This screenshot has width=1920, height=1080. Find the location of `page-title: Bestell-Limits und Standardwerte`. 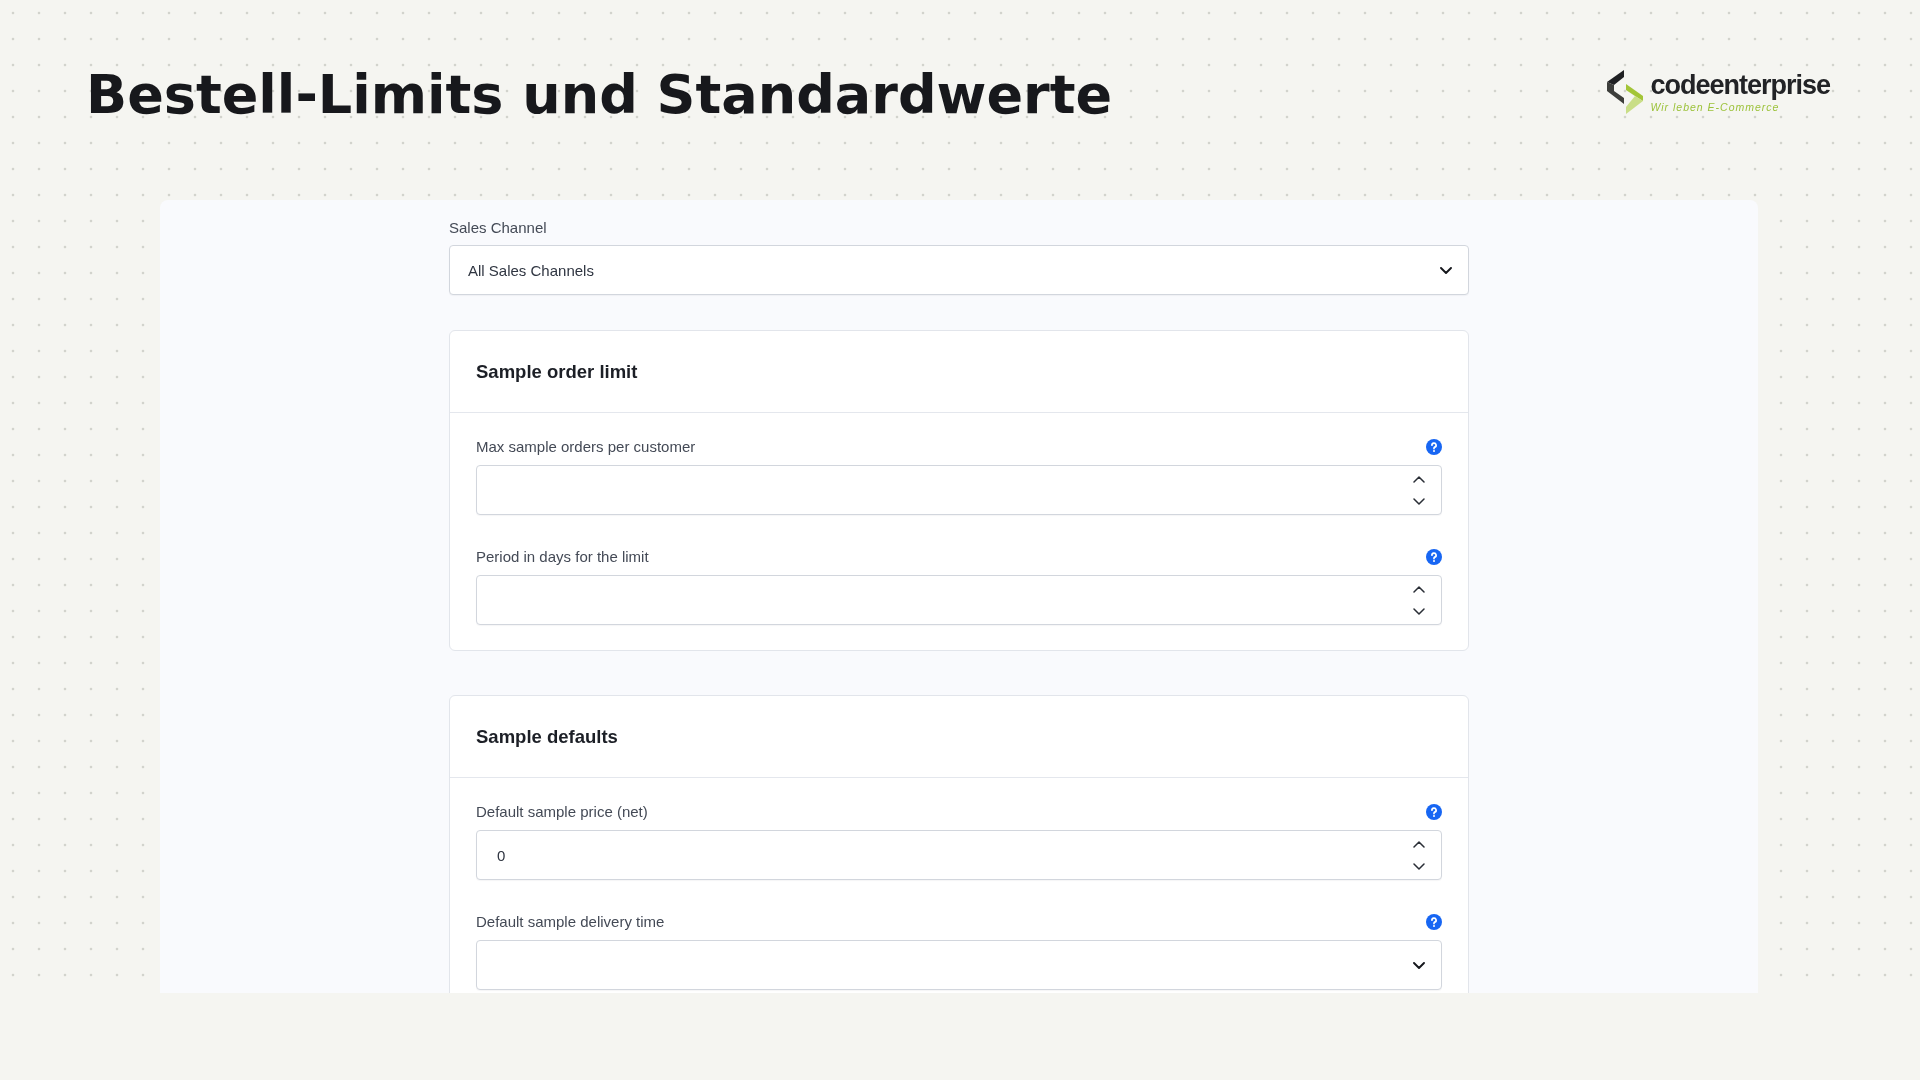

page-title: Bestell-Limits und Standardwerte is located at coordinates (599, 95).